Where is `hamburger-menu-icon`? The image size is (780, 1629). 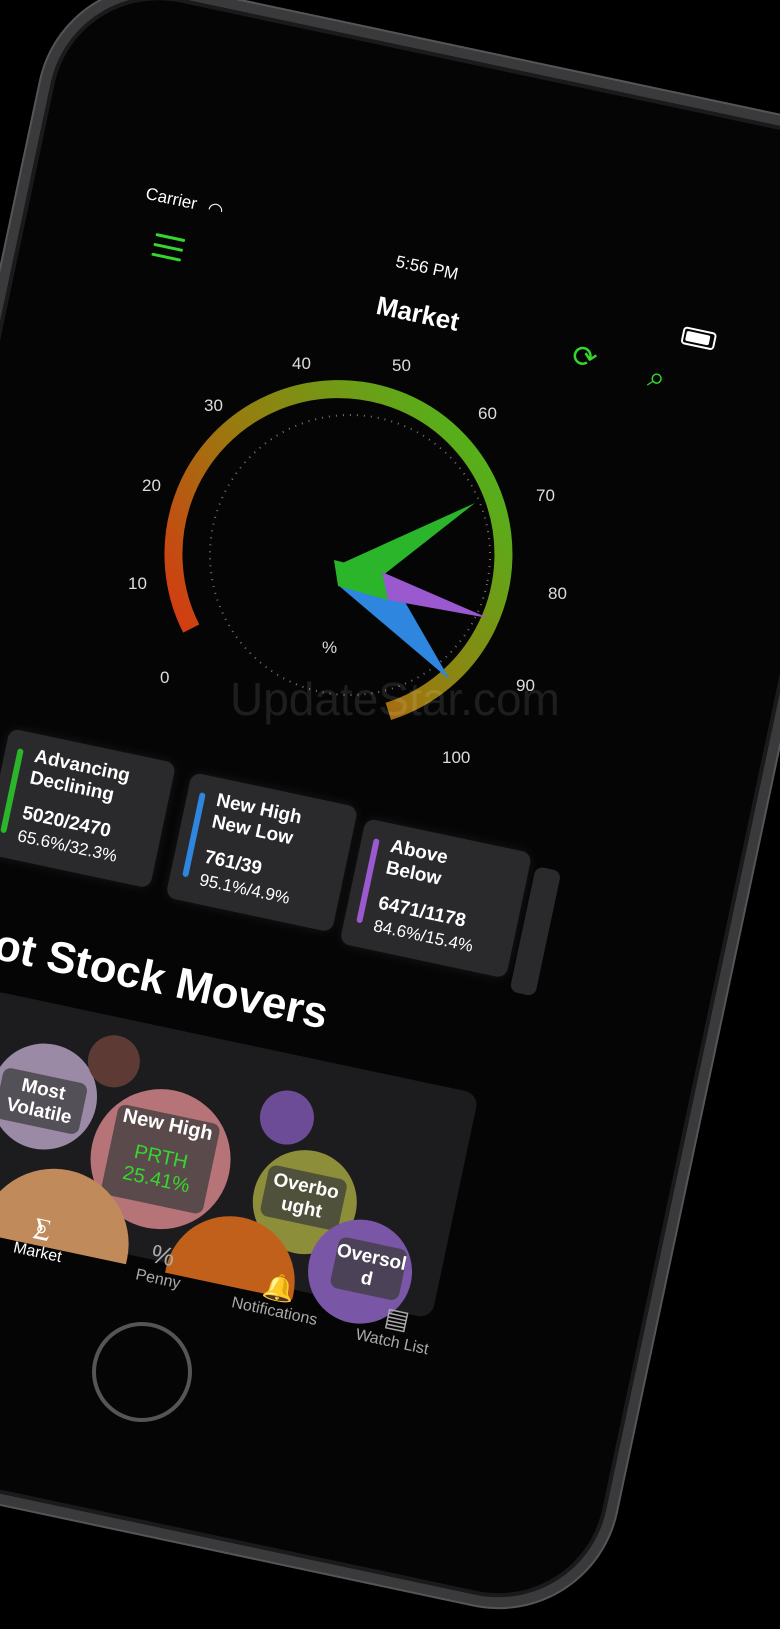
hamburger-menu-icon is located at coordinates (168, 247).